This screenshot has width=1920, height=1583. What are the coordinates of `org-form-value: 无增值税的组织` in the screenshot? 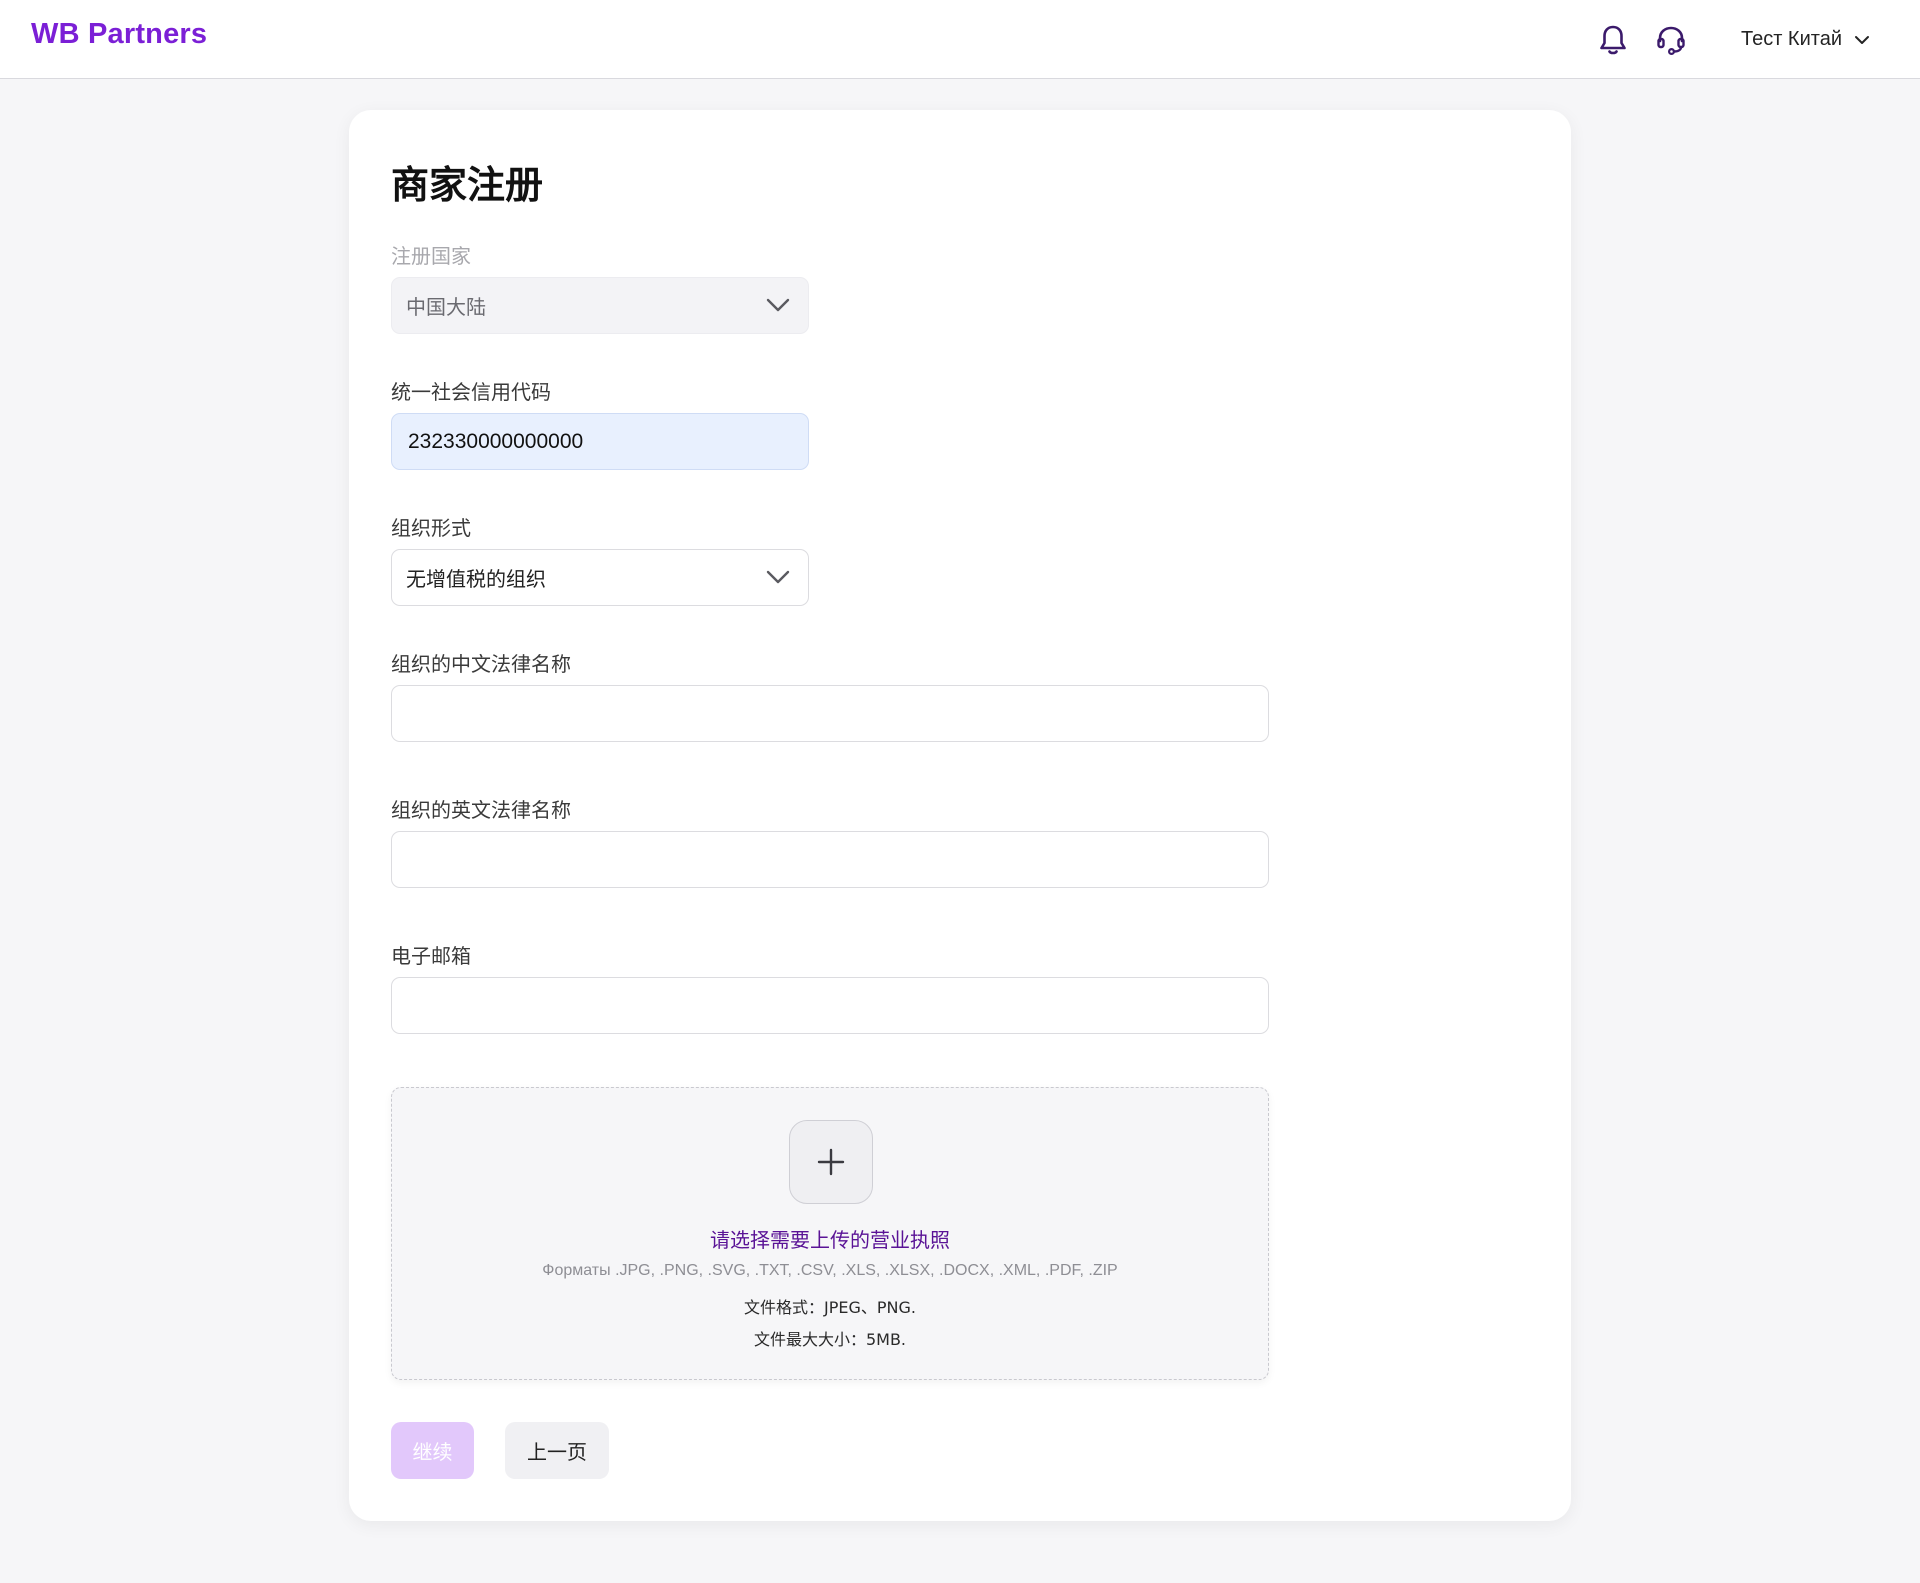 It's located at (476, 579).